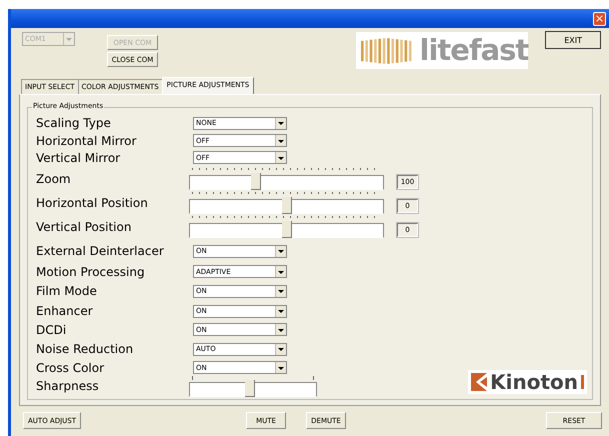  What do you see at coordinates (67, 291) in the screenshot?
I see `setting-label: Film Mode` at bounding box center [67, 291].